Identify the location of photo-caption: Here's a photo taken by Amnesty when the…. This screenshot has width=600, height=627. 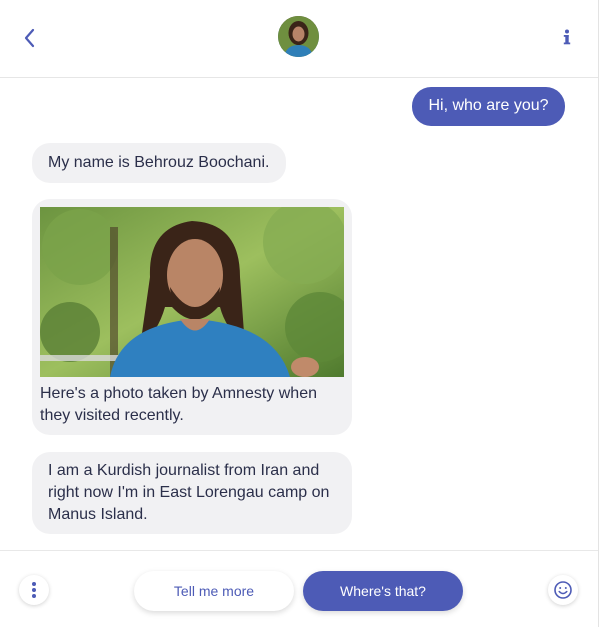
(178, 404).